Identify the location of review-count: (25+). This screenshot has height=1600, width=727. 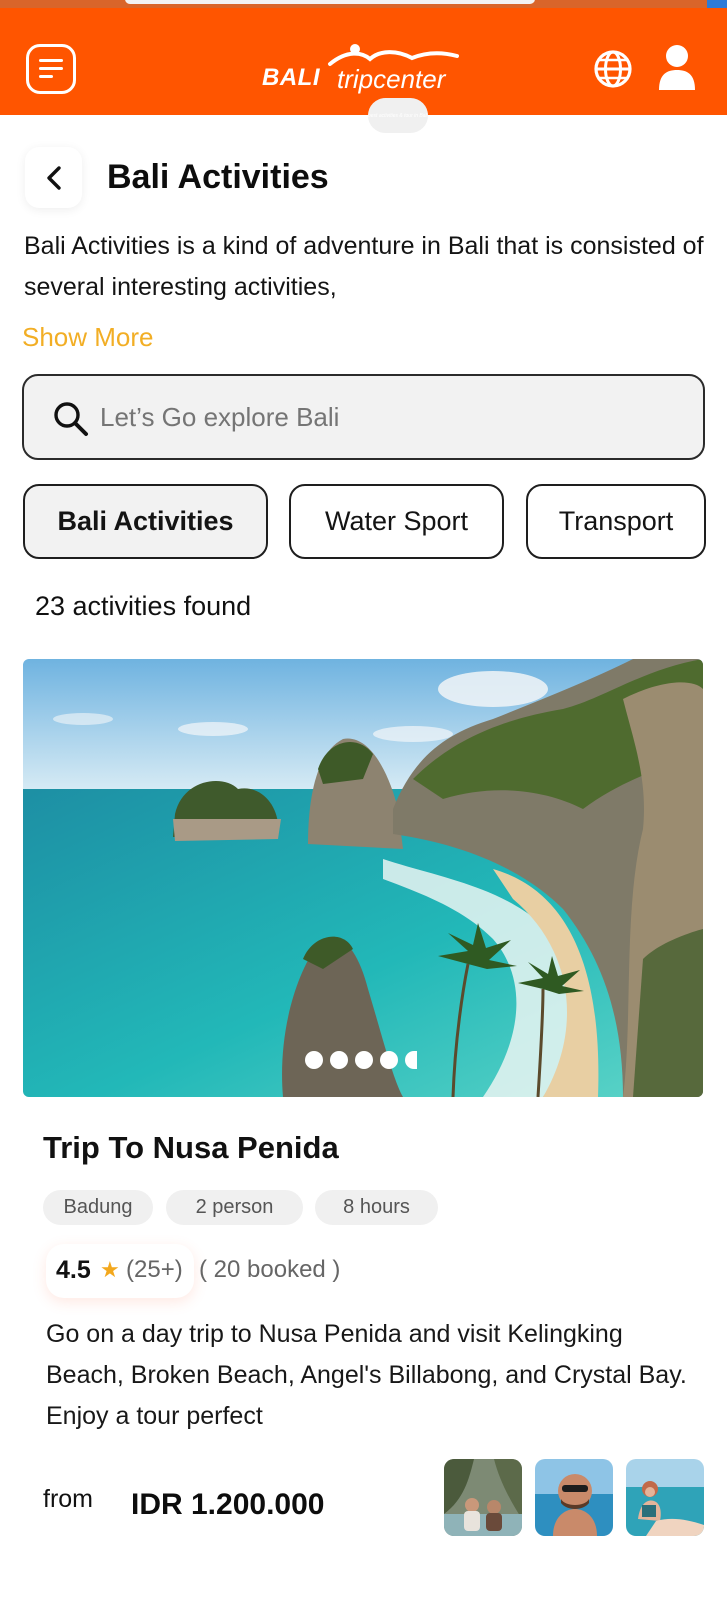
(154, 1269).